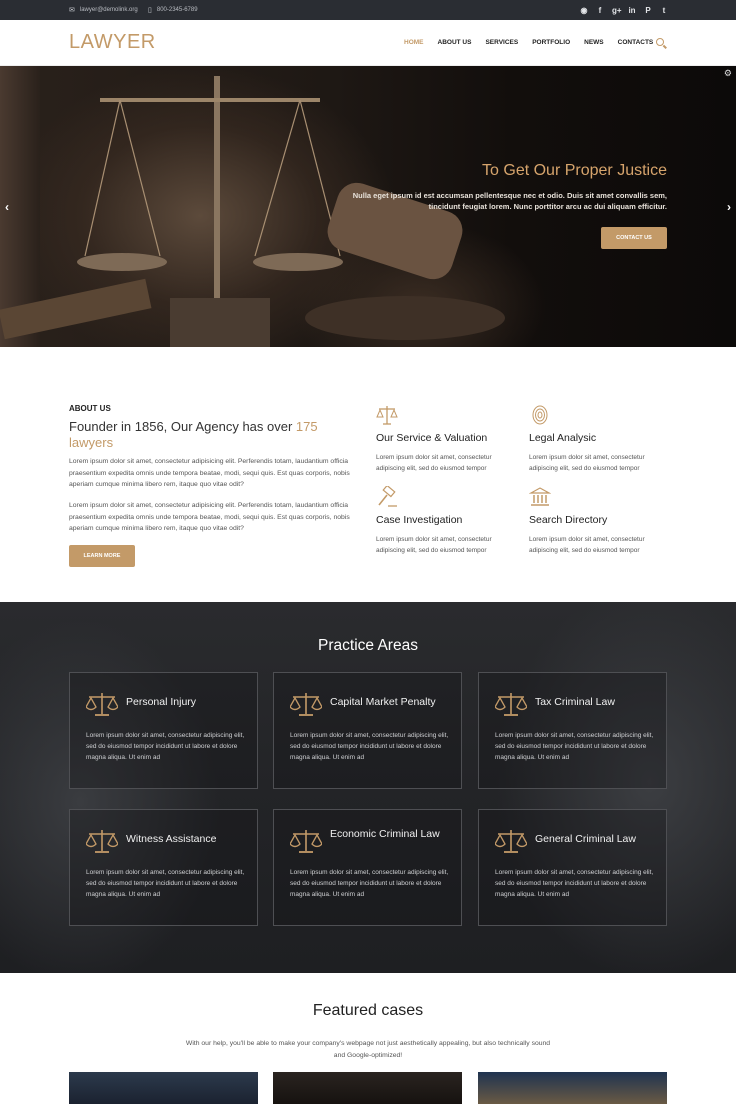 Image resolution: width=736 pixels, height=1104 pixels. I want to click on nav-about-us: ABOUT US, so click(455, 42).